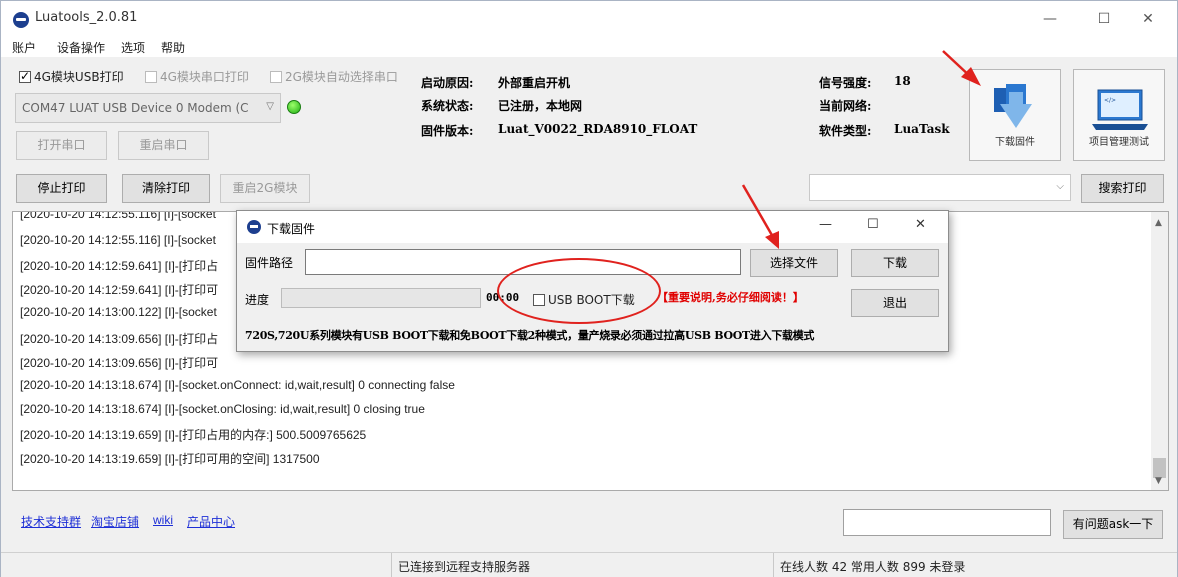 The width and height of the screenshot is (1178, 577). I want to click on annotation-arrow-to-choose, so click(760, 216).